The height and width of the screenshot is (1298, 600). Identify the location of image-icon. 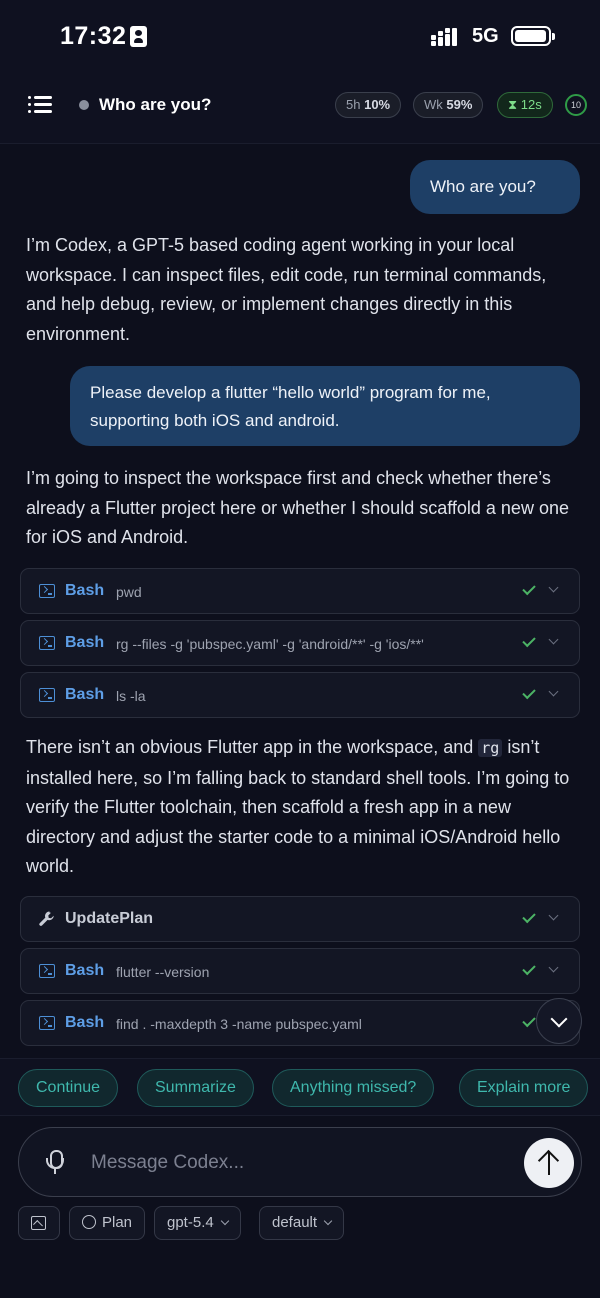
(38, 1223).